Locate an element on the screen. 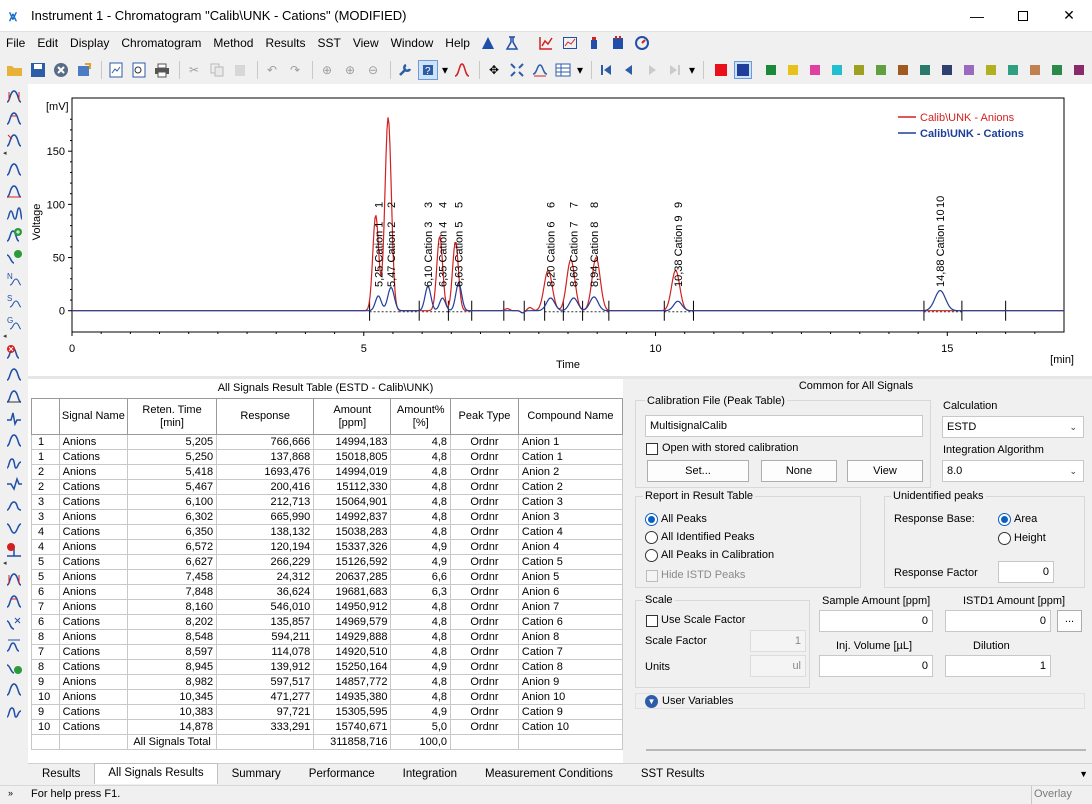 The width and height of the screenshot is (1092, 804). remove-peak-icon is located at coordinates (14, 351).